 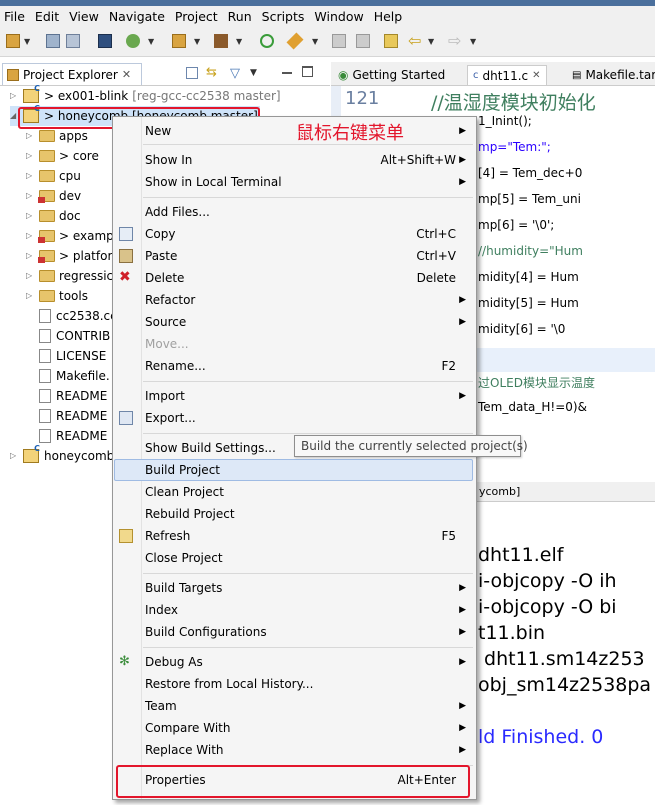 What do you see at coordinates (294, 662) in the screenshot?
I see `menu-item-debug-as: ✻ Debug As ▶` at bounding box center [294, 662].